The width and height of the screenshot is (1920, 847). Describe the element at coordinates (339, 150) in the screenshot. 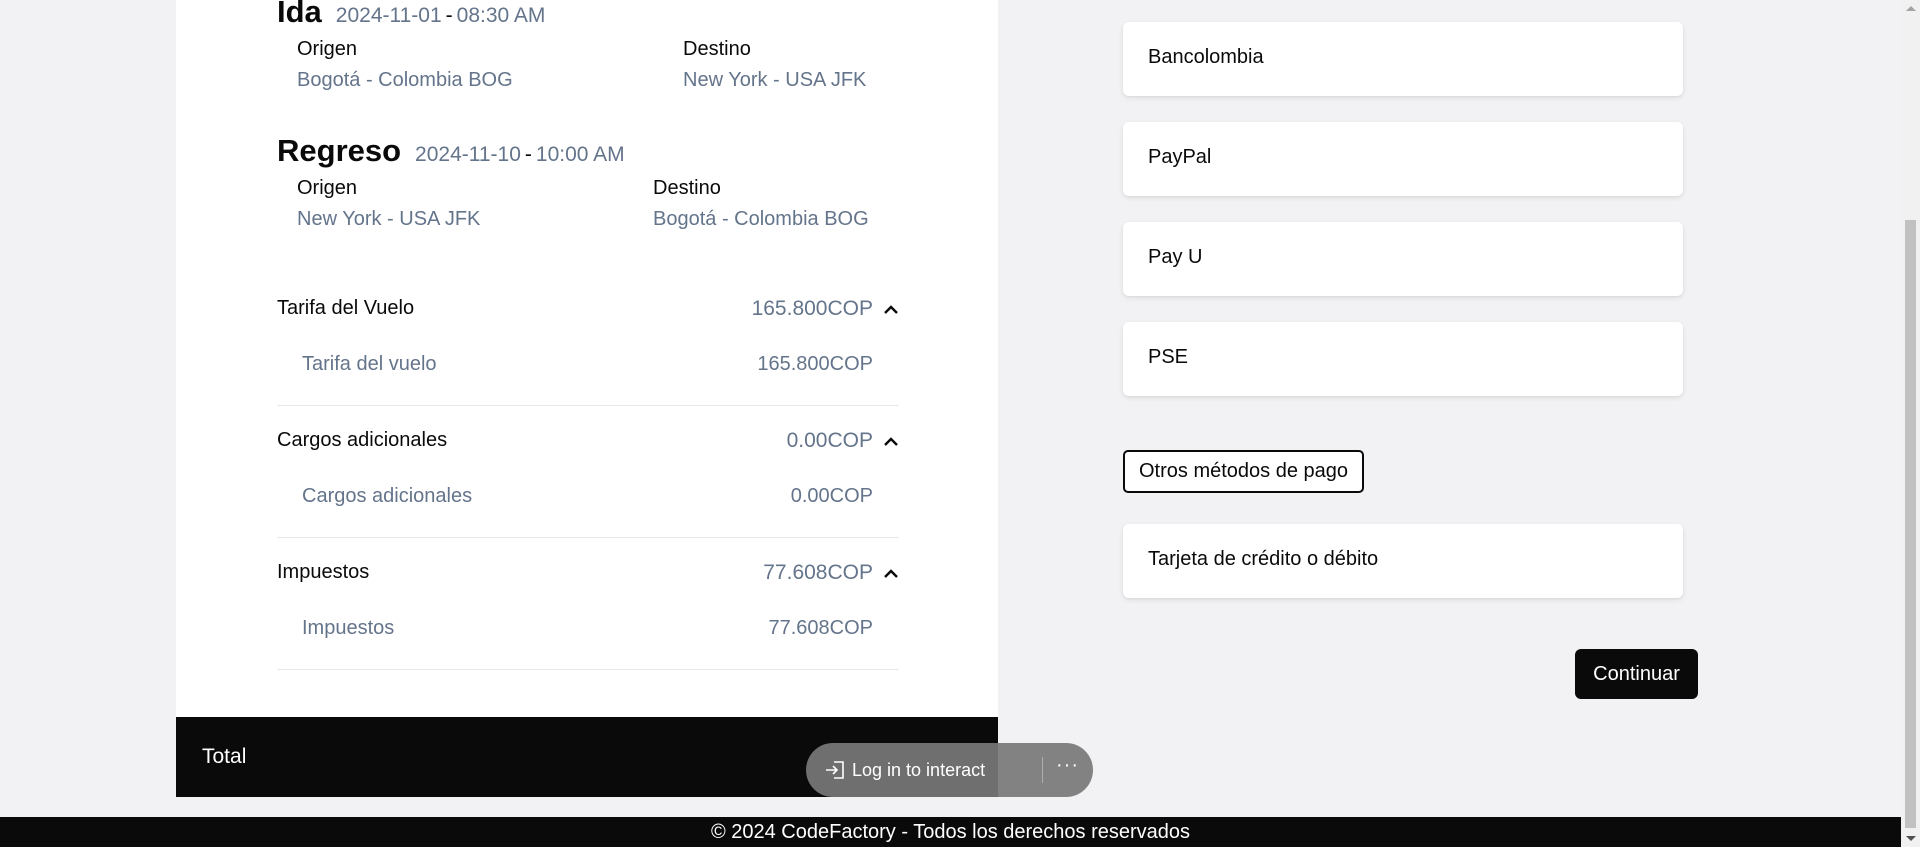

I see `return-title: Regreso` at that location.